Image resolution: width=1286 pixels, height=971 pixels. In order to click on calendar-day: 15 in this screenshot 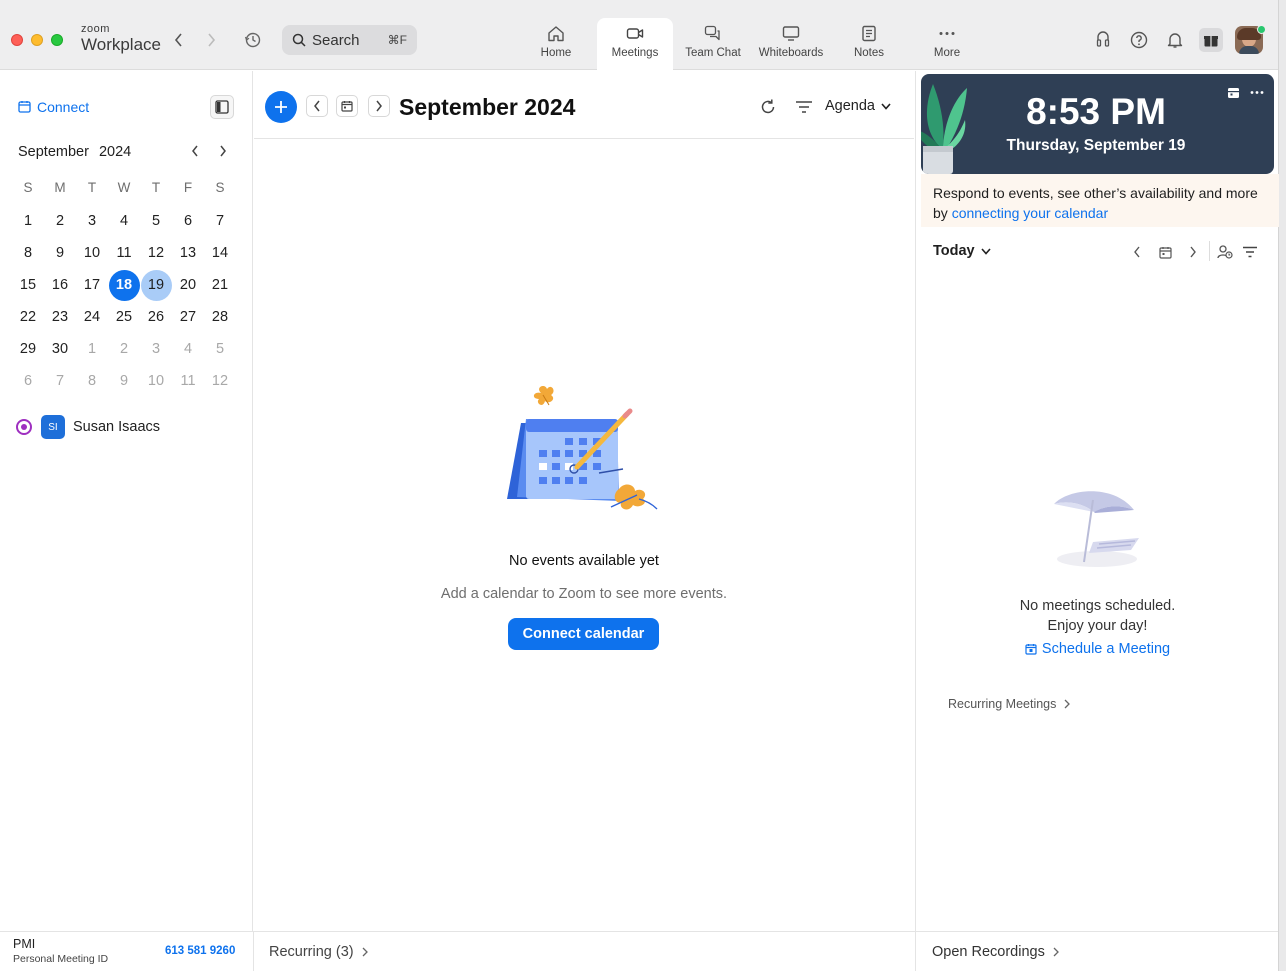, I will do `click(28, 285)`.